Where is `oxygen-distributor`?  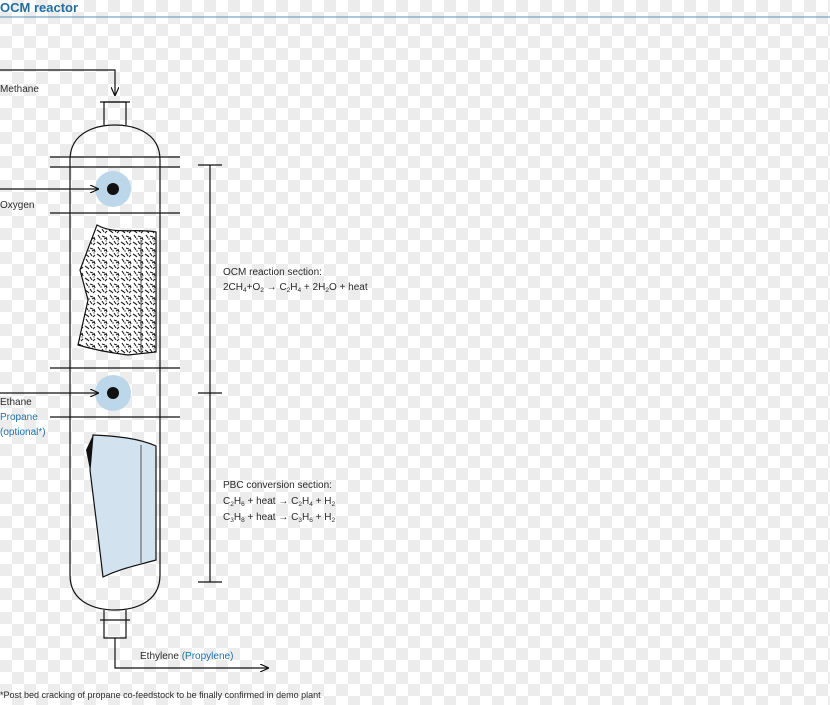
oxygen-distributor is located at coordinates (113, 189).